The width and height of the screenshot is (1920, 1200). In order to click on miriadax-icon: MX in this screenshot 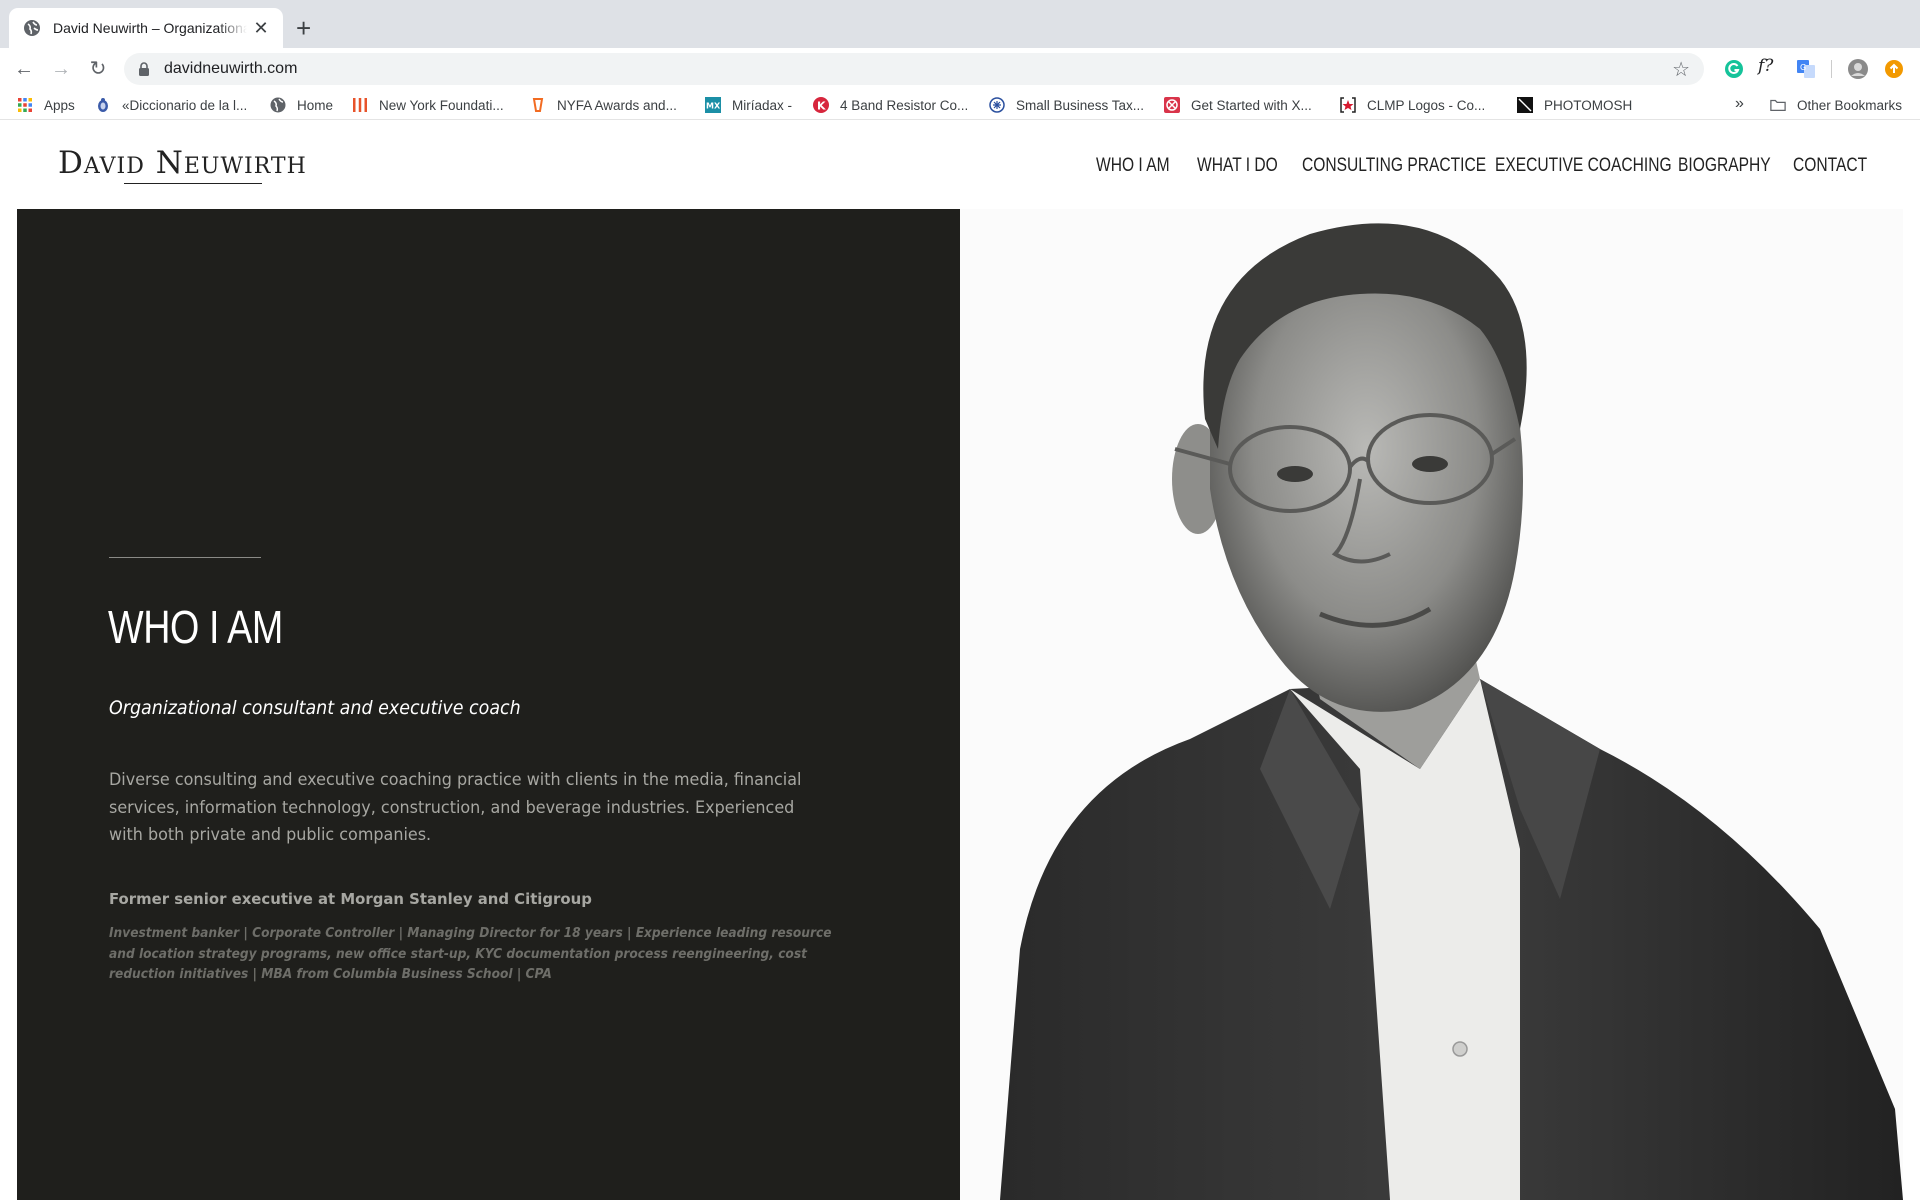, I will do `click(713, 105)`.